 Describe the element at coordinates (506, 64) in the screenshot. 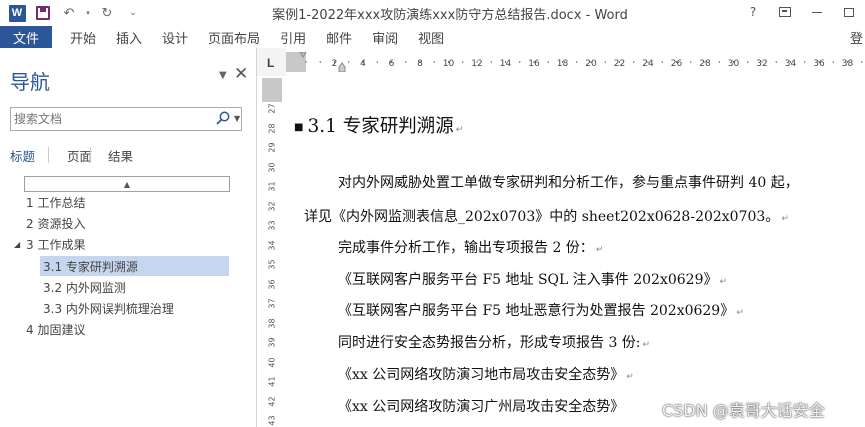

I see `ruler-number: 14` at that location.